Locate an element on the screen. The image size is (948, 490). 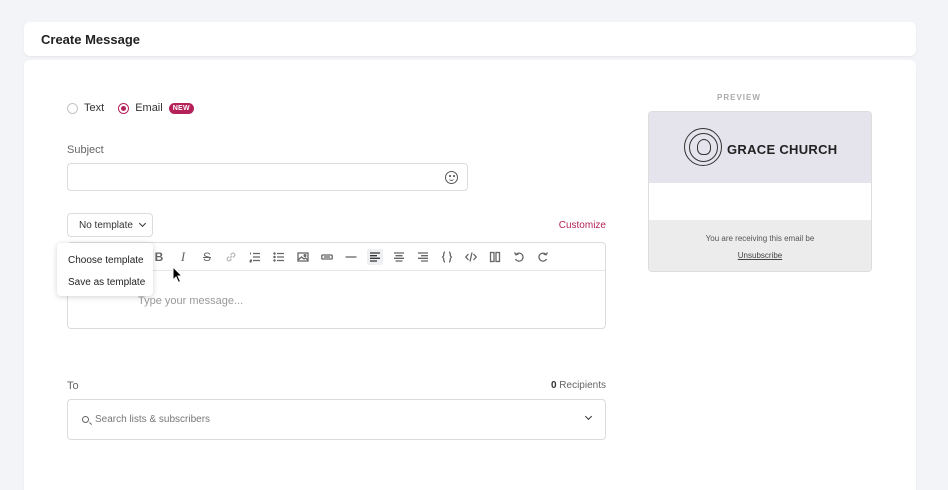
columns-icon is located at coordinates (495, 257).